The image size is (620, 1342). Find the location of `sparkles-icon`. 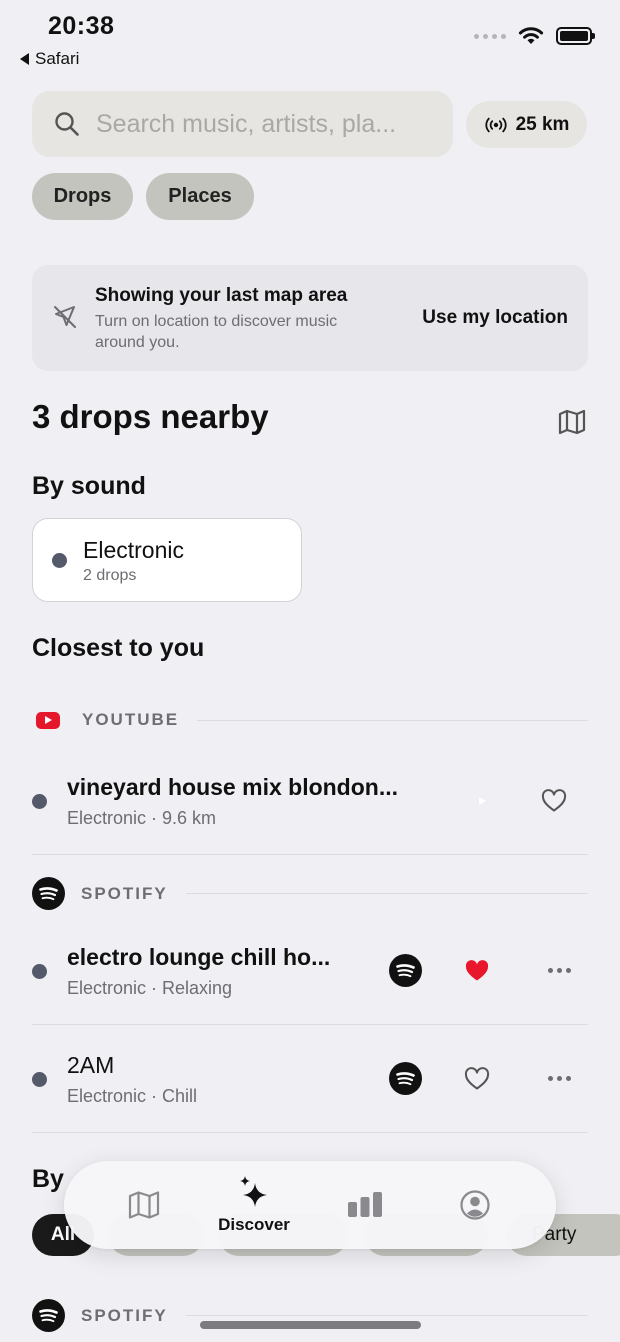

sparkles-icon is located at coordinates (253, 1191).